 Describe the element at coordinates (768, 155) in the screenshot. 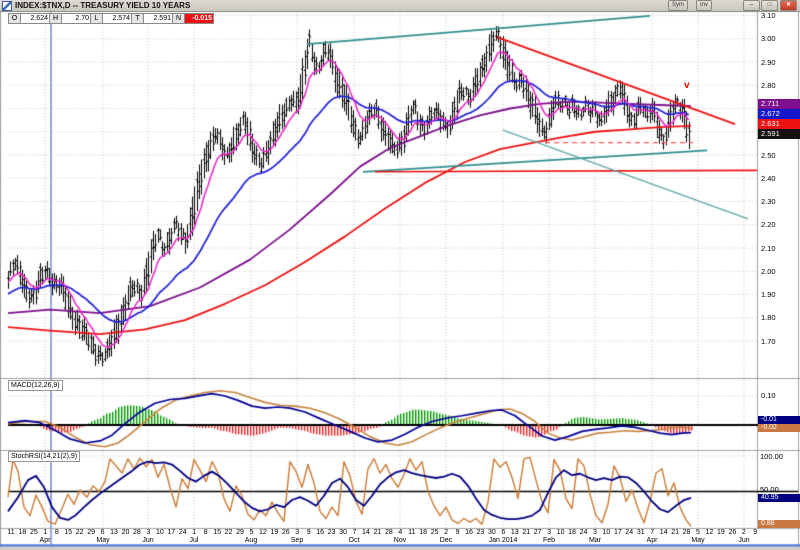

I see `price-axis-label: 2.50` at that location.